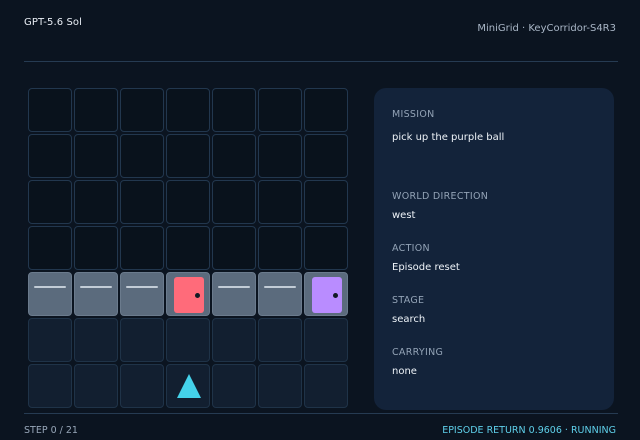  What do you see at coordinates (321, 61) in the screenshot?
I see `header-divider` at bounding box center [321, 61].